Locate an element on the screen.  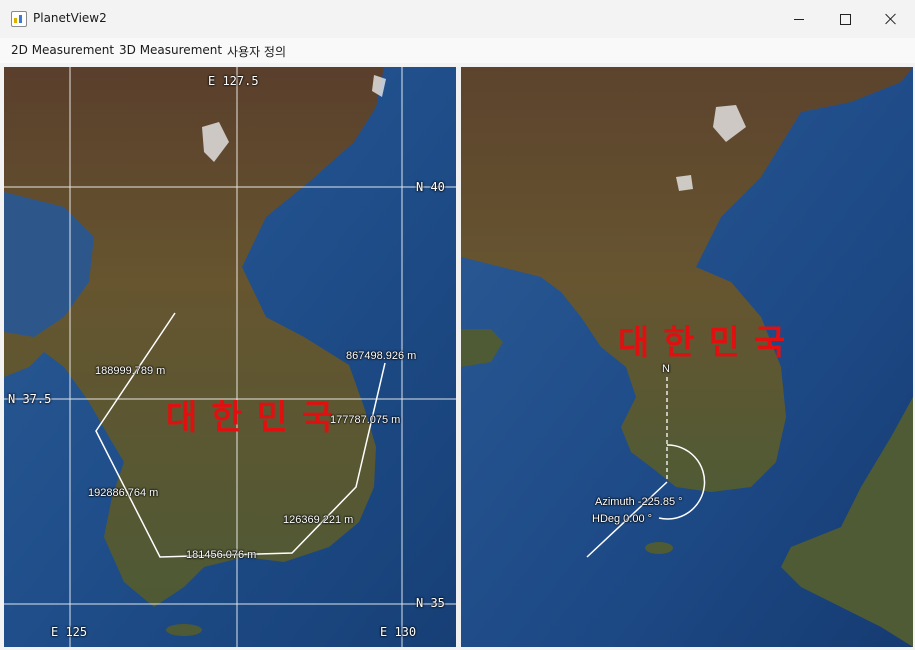
azimuth-label: Azimuth -225.85 ° is located at coordinates (639, 502).